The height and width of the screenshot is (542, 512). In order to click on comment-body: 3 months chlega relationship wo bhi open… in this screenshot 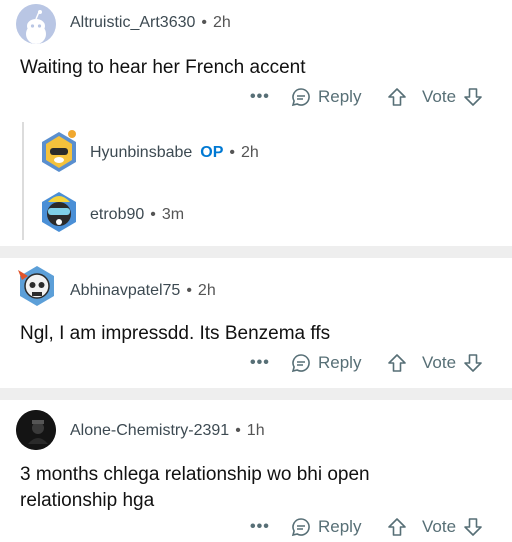, I will do `click(195, 487)`.